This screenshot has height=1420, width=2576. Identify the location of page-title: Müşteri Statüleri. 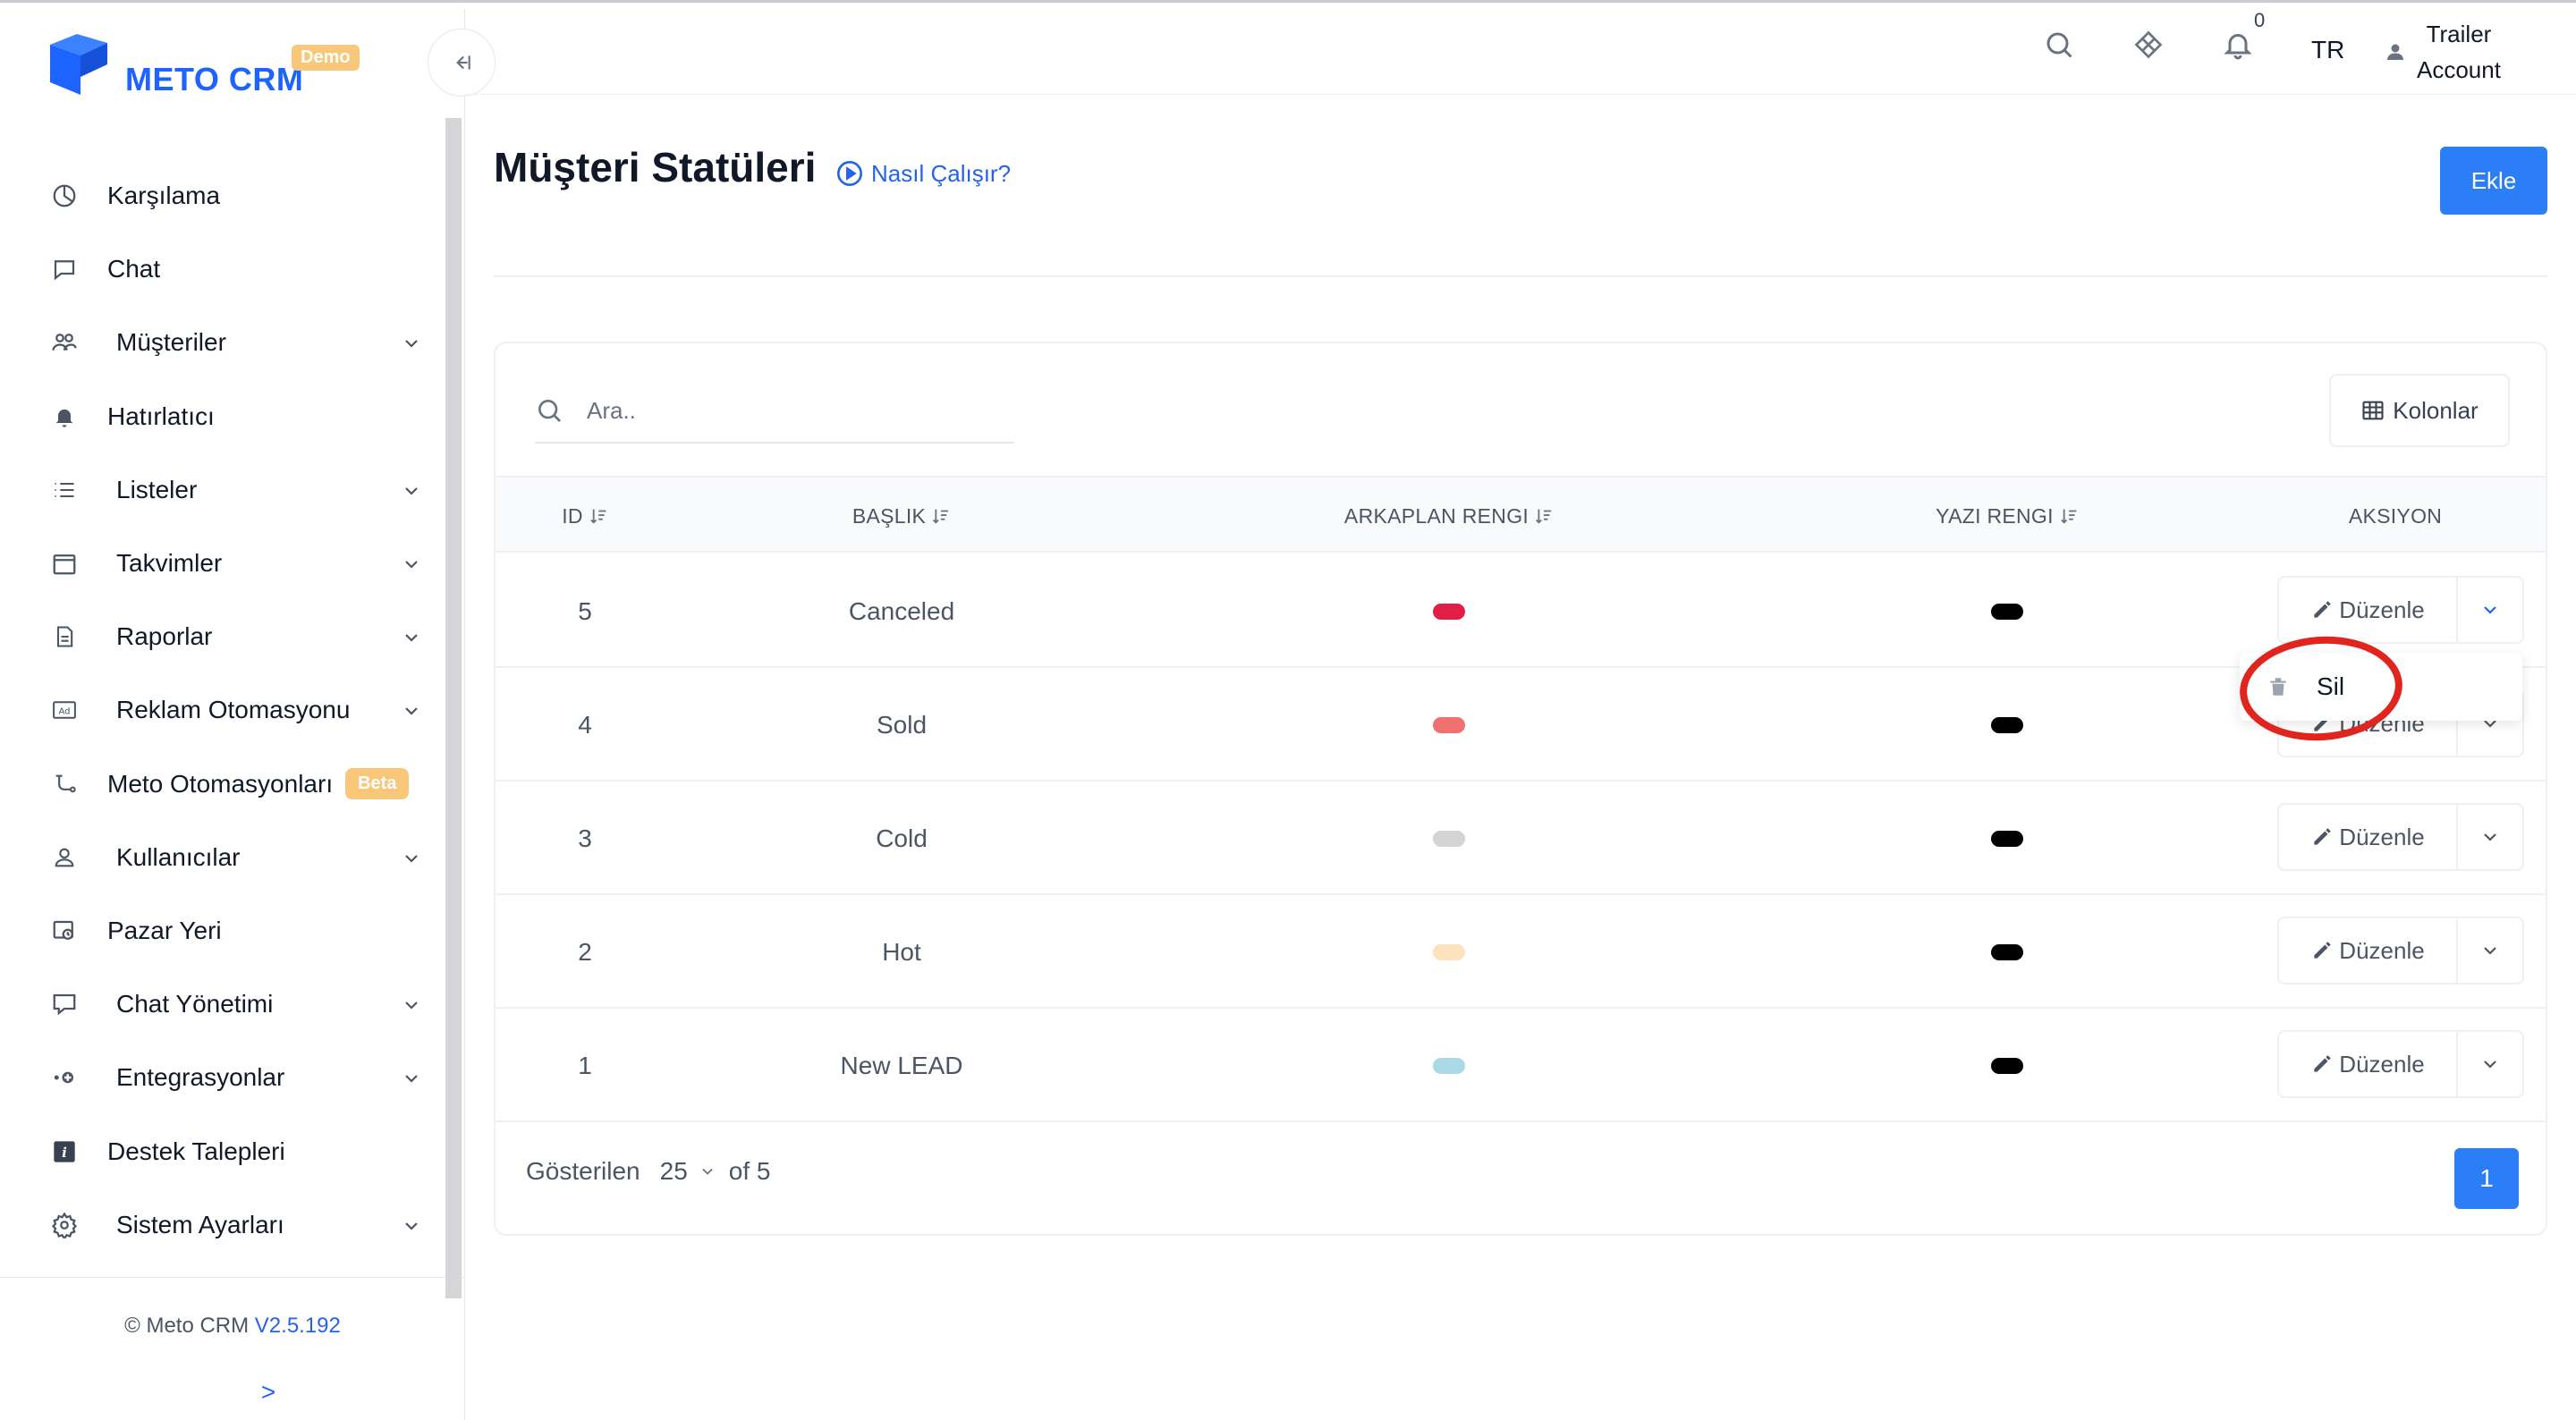
(655, 167).